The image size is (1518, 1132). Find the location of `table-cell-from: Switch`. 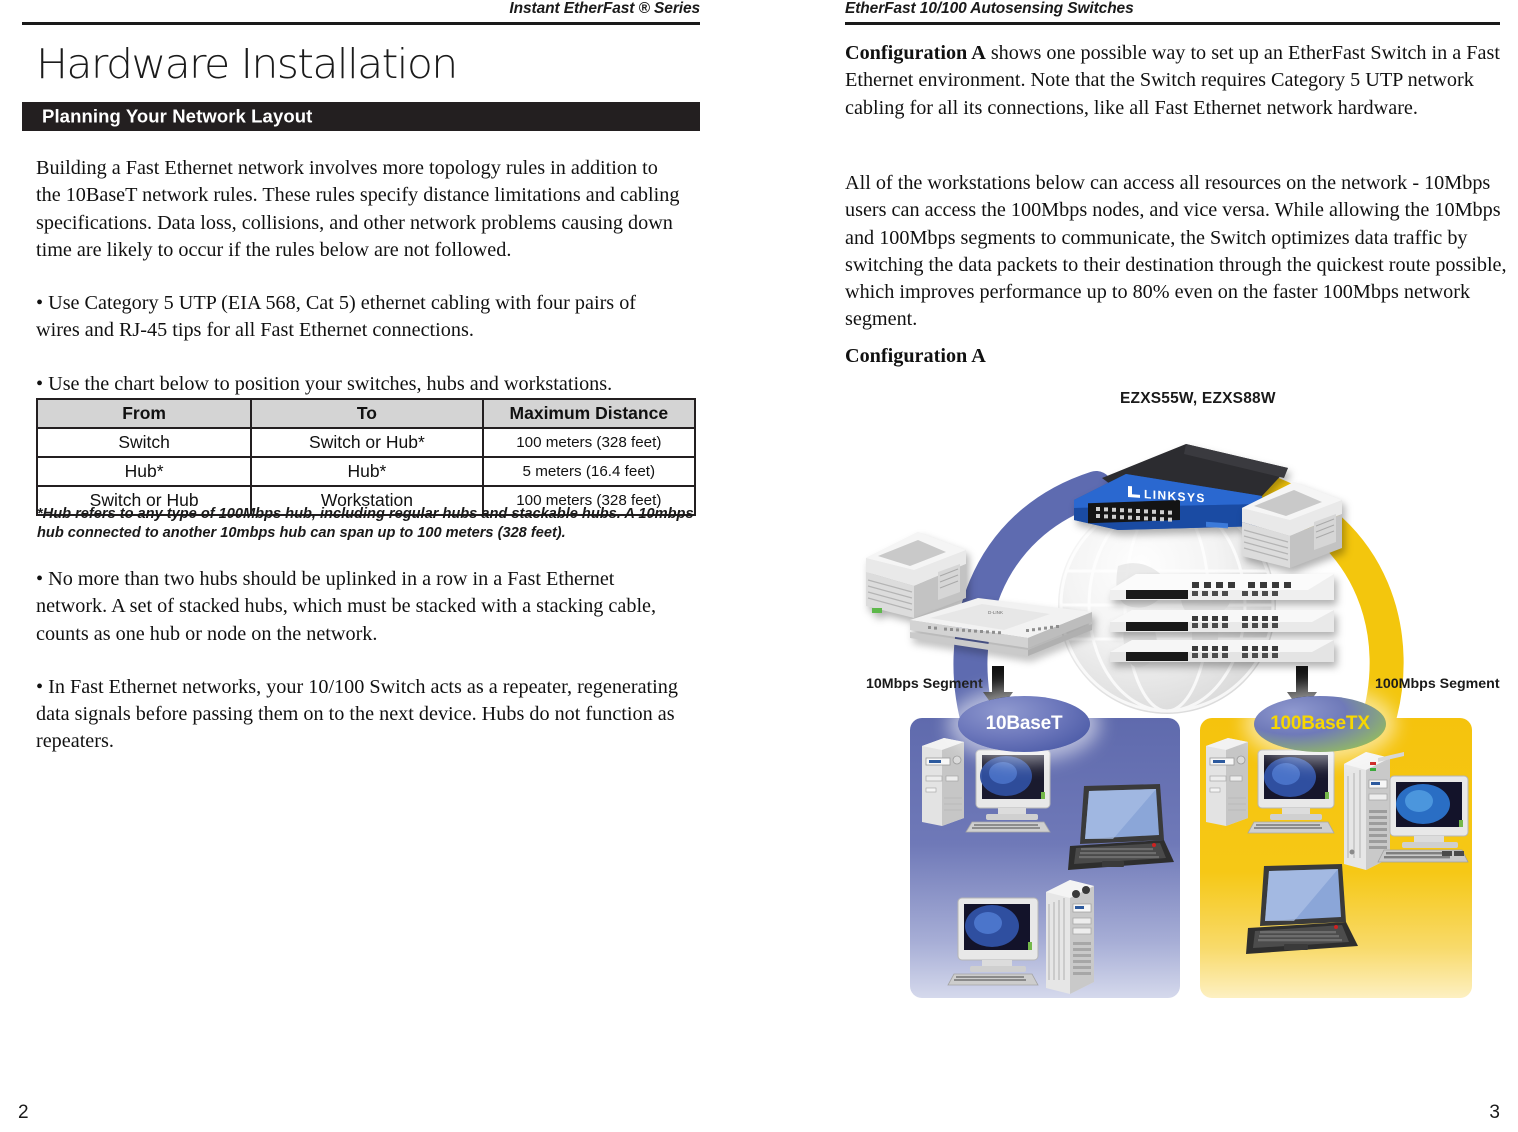

table-cell-from: Switch is located at coordinates (144, 442).